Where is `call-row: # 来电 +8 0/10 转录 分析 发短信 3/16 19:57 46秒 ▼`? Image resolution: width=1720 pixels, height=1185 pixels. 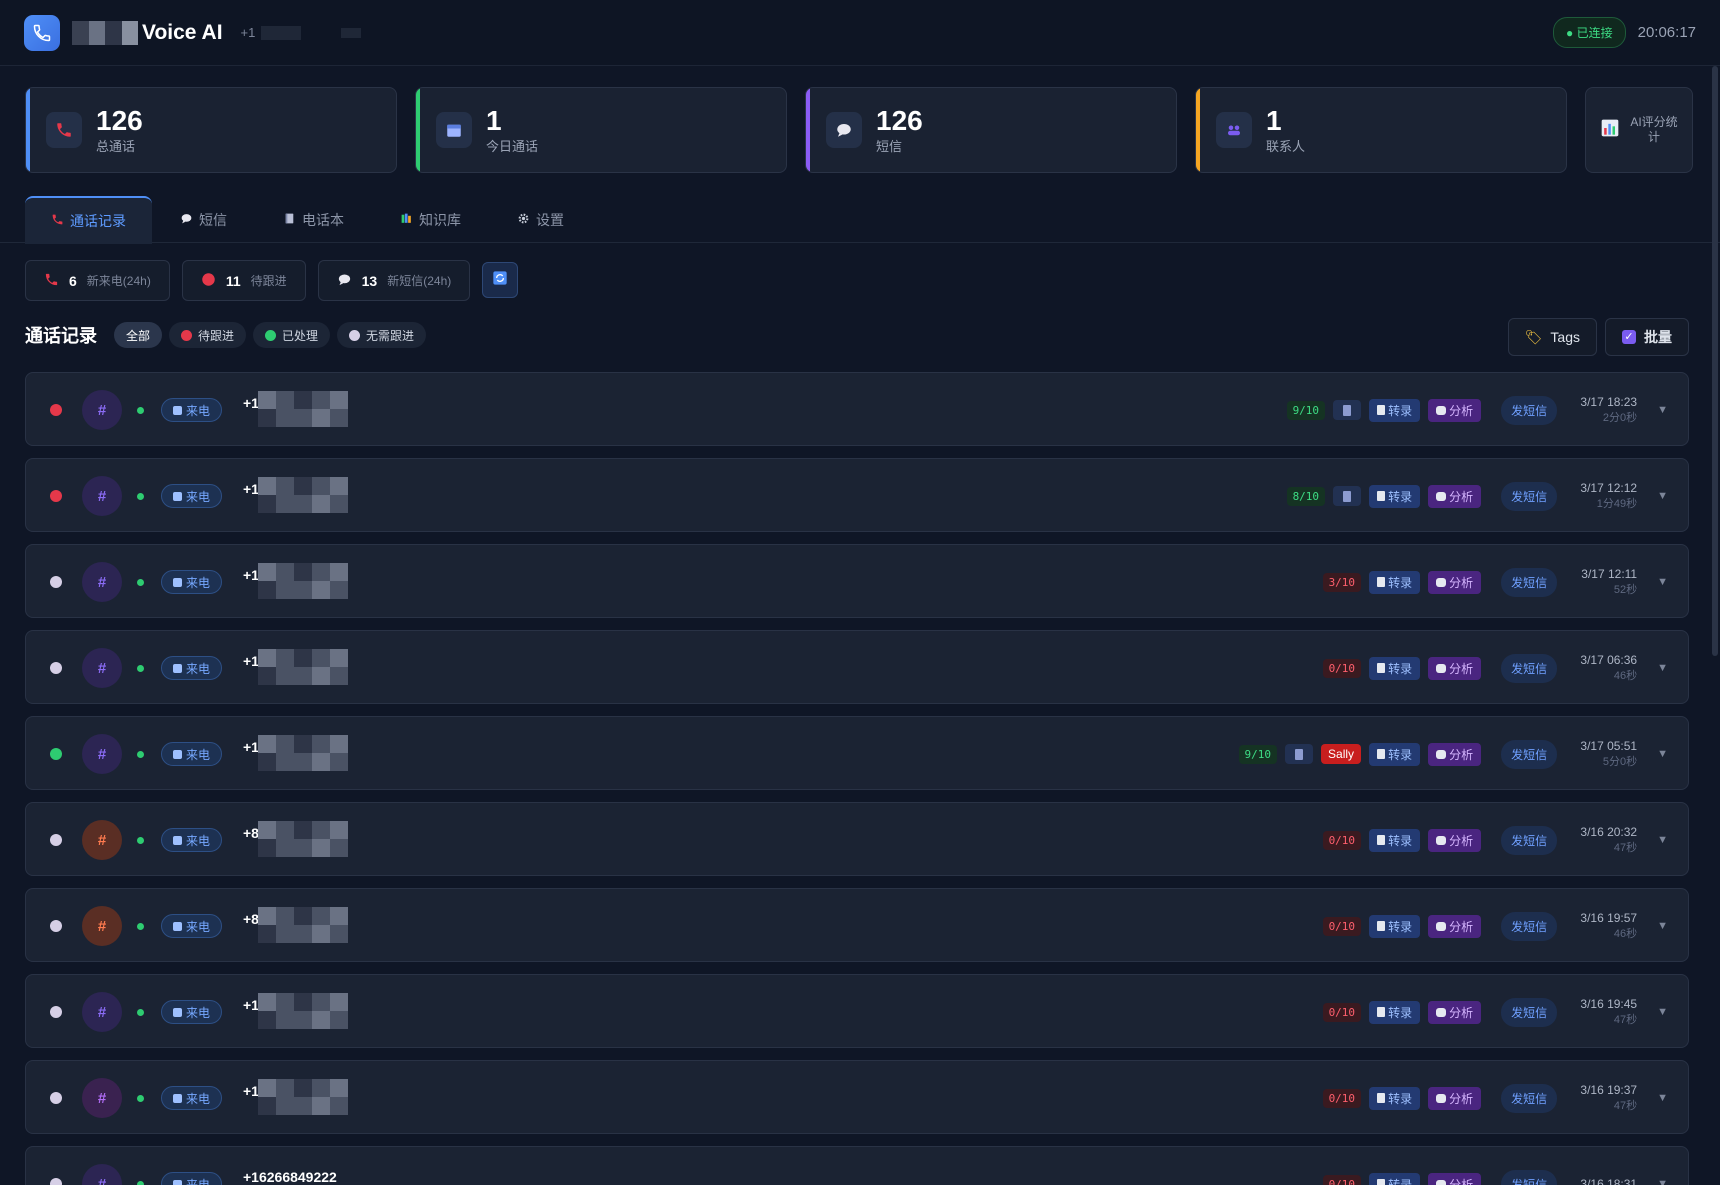
call-row: # 来电 +8 0/10 转录 分析 发短信 3/16 19:57 46秒 ▼ is located at coordinates (857, 925).